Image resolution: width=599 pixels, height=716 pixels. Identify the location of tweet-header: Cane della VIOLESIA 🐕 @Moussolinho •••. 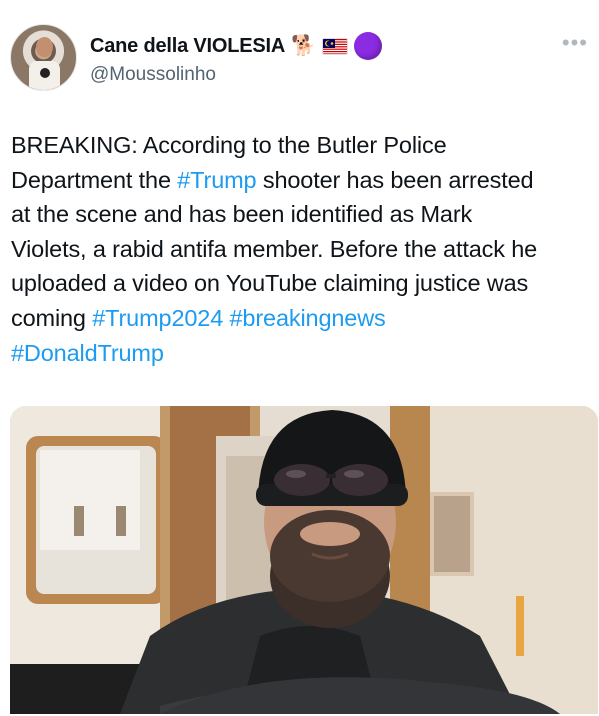
(300, 59).